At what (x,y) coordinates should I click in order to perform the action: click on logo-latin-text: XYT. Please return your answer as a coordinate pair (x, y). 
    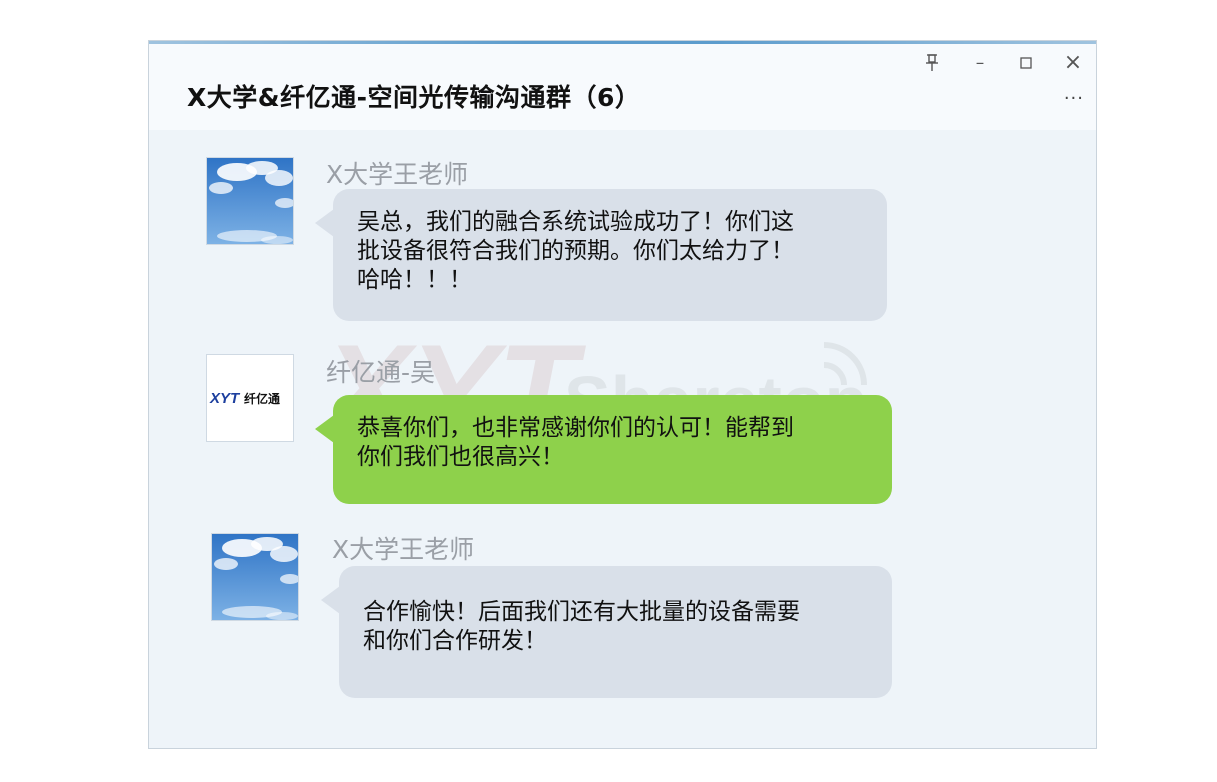
    Looking at the image, I should click on (225, 398).